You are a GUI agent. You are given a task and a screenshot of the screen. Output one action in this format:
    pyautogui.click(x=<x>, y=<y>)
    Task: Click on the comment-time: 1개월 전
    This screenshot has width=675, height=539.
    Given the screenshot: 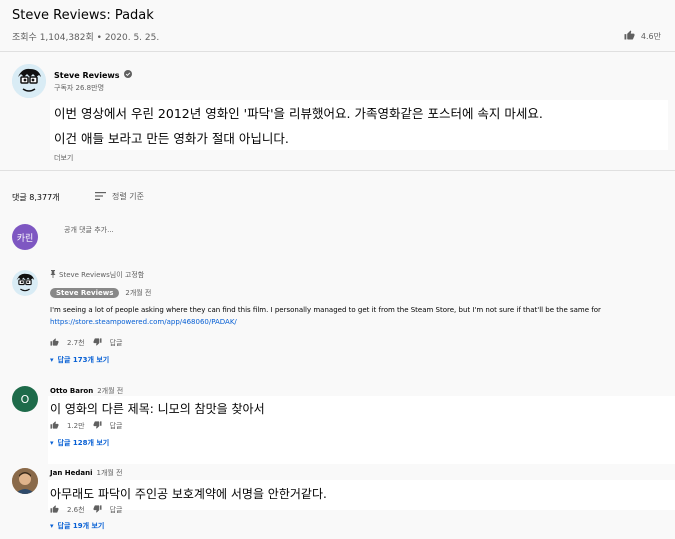 What is the action you would take?
    pyautogui.click(x=109, y=473)
    